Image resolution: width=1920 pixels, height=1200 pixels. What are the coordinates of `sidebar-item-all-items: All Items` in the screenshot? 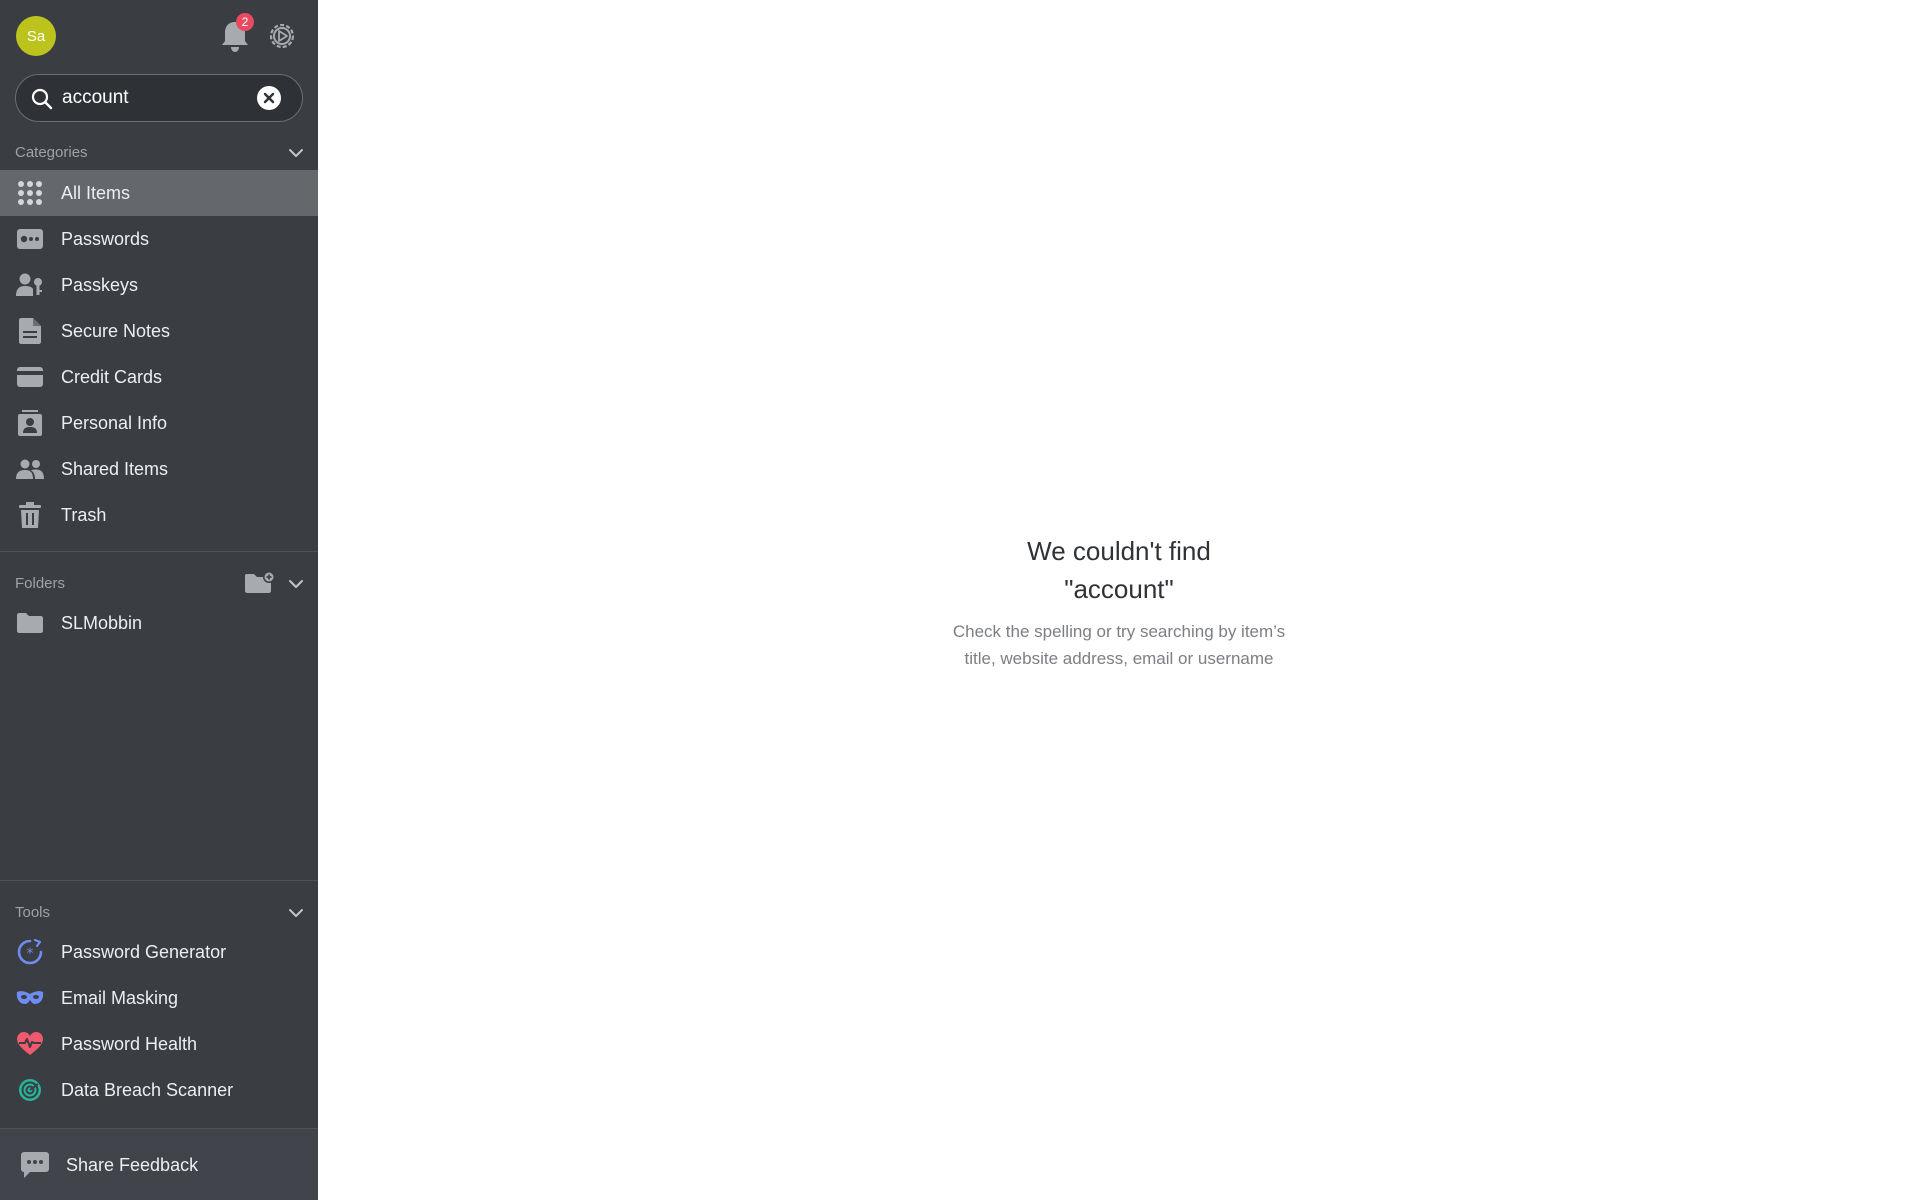 It's located at (159, 193).